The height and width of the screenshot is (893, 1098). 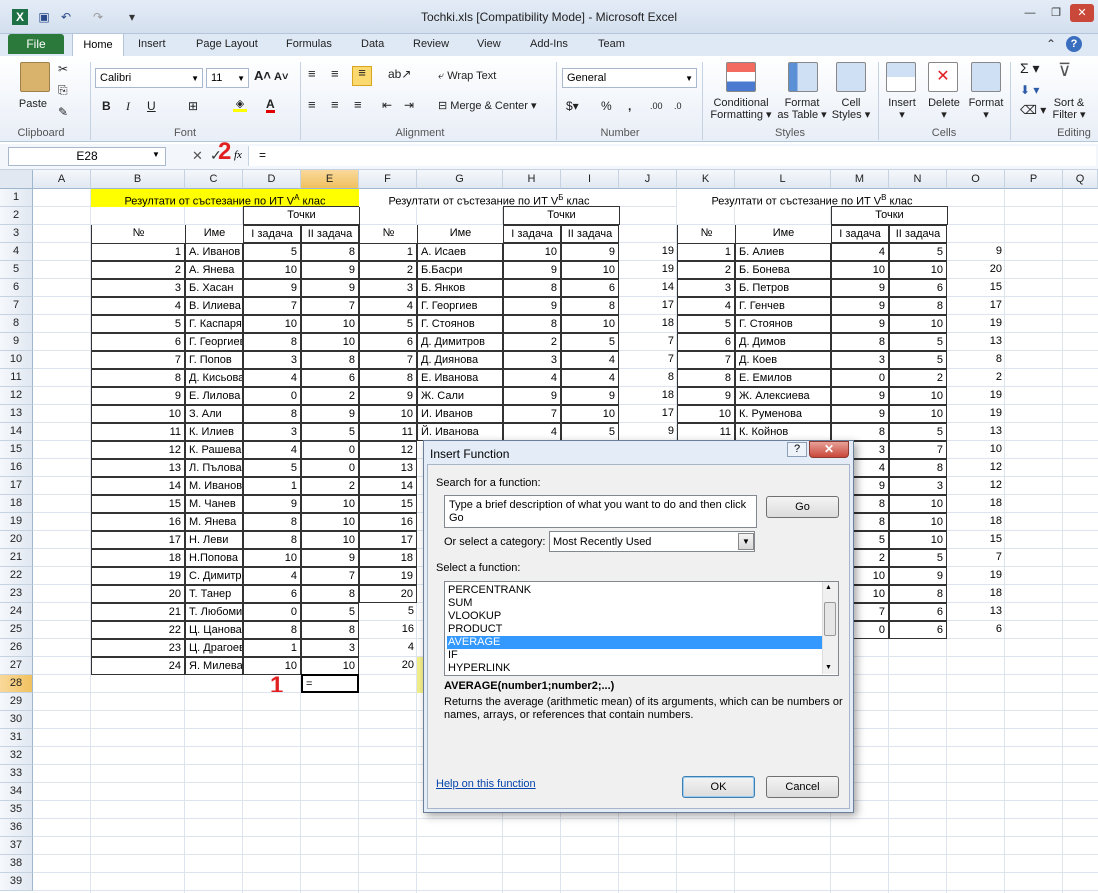 I want to click on align-center-icon: ≡, so click(x=335, y=104).